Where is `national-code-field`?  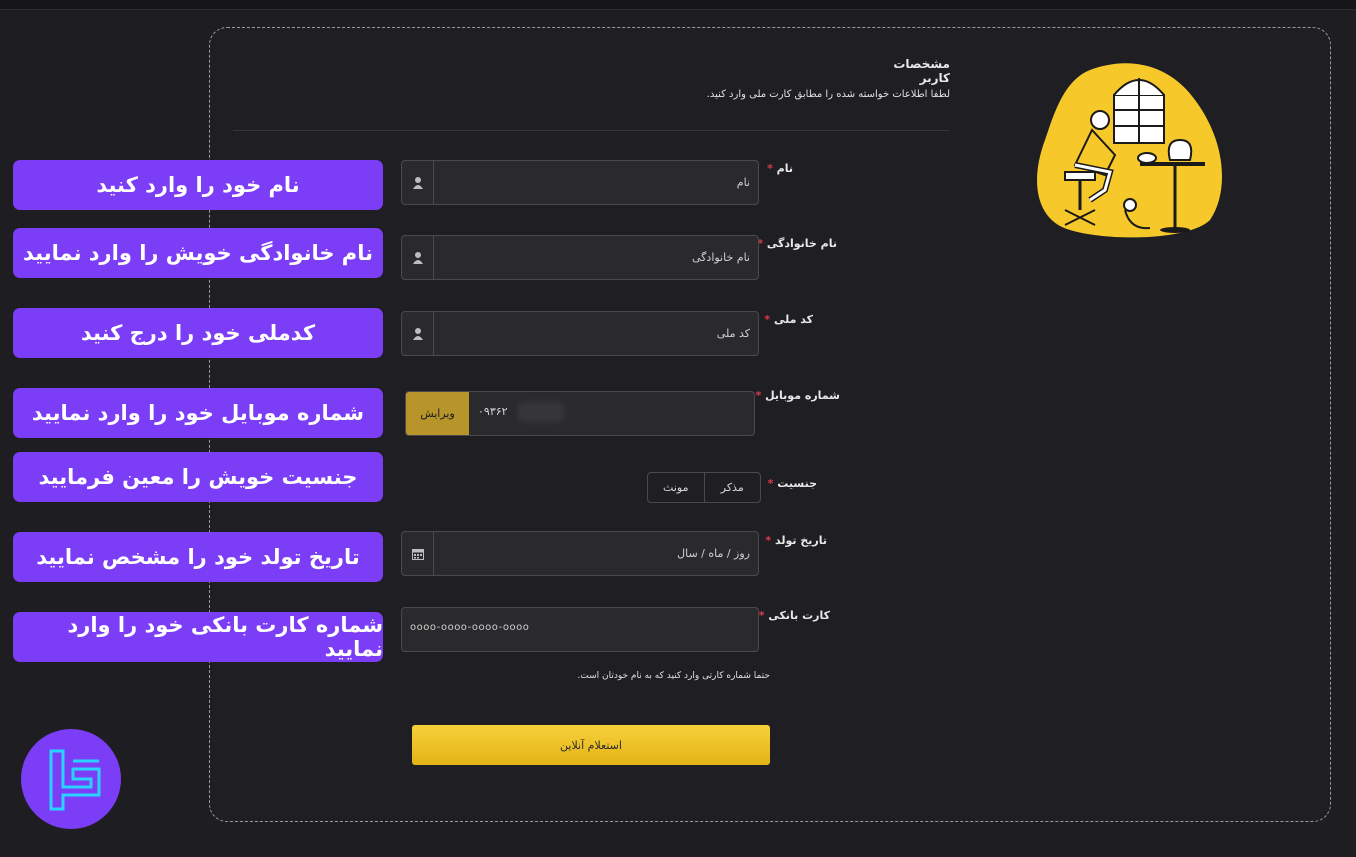
national-code-field is located at coordinates (580, 333).